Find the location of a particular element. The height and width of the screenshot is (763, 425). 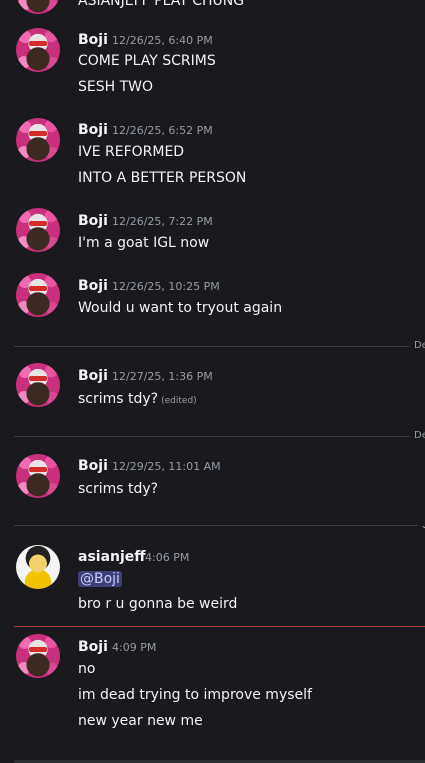

timestamp: 12/29/25, 11:01 AM is located at coordinates (166, 466).